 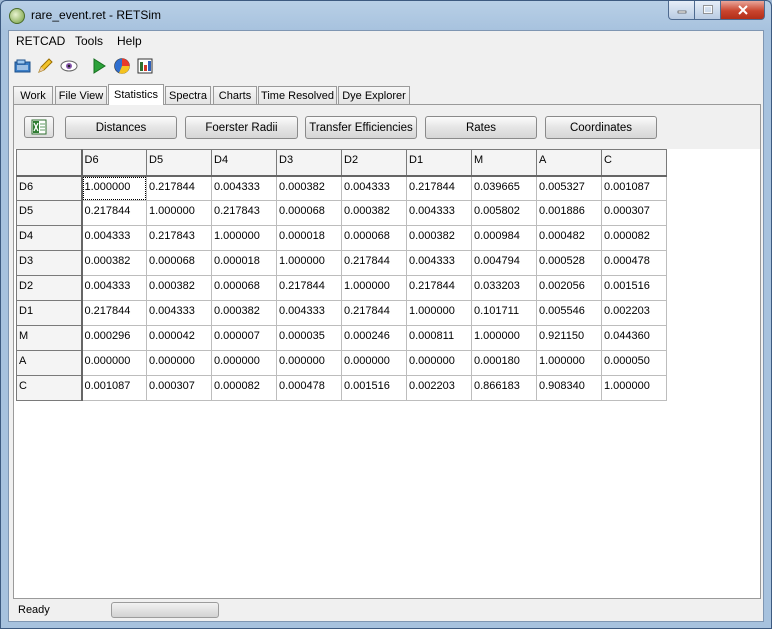 I want to click on column-header: D1, so click(x=439, y=163).